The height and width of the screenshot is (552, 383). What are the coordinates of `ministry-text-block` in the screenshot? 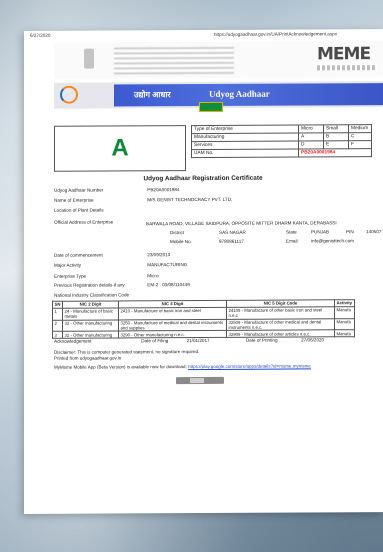 It's located at (174, 60).